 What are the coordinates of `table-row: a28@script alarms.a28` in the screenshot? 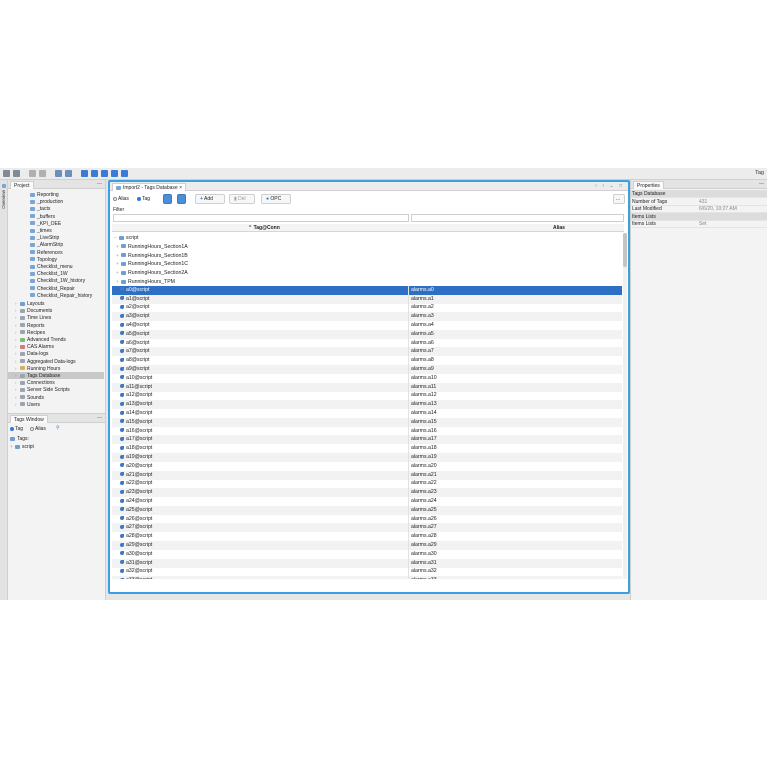 It's located at (367, 537).